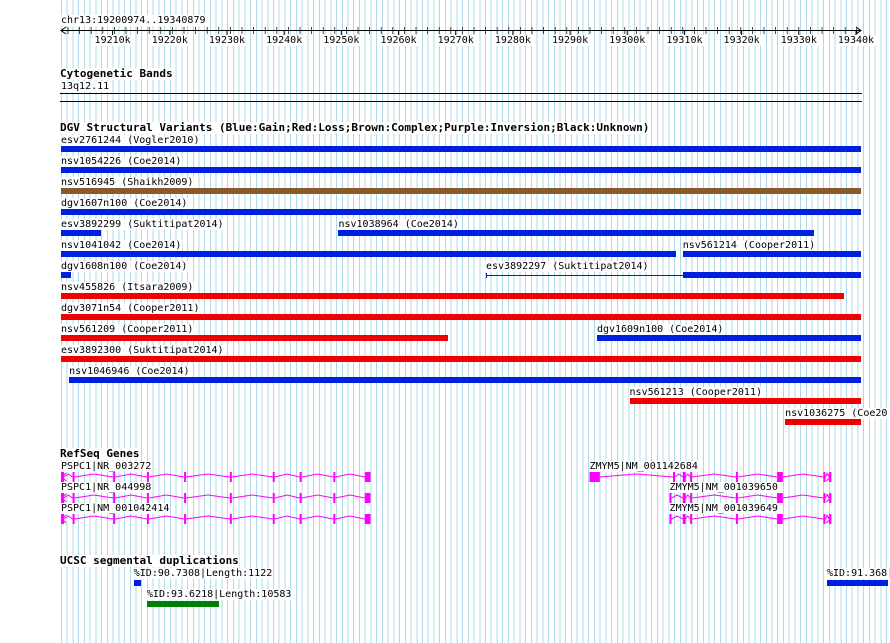  I want to click on segdup-feature-label: %ID:91.368|, so click(858, 573).